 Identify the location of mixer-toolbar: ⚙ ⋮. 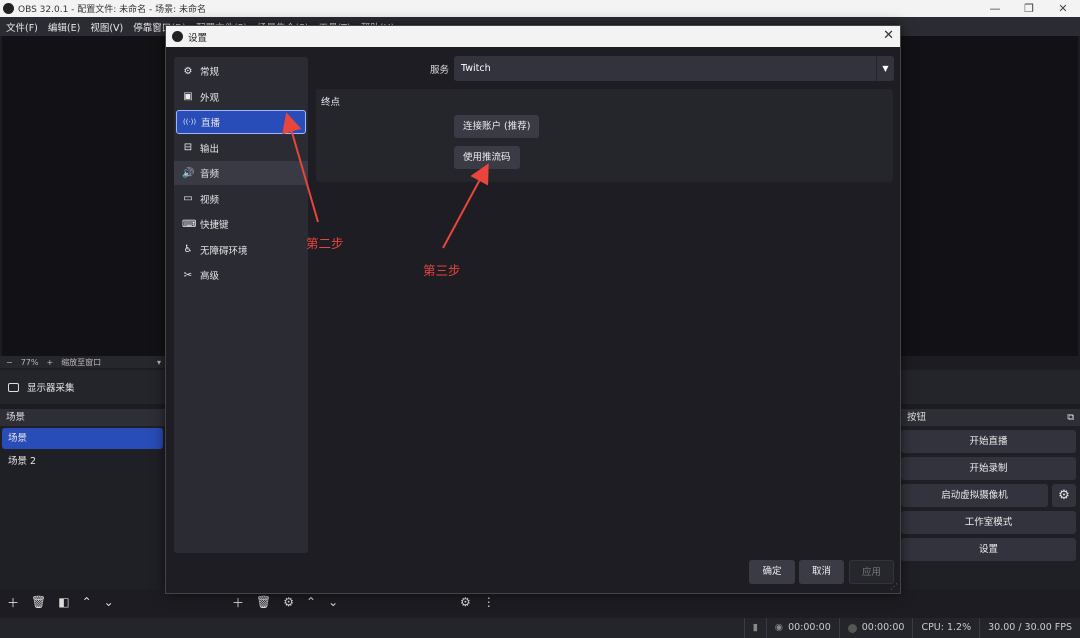
(477, 602).